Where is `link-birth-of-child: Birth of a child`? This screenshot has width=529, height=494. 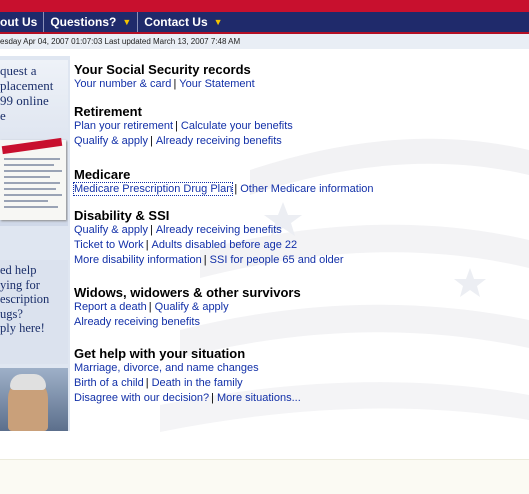 link-birth-of-child: Birth of a child is located at coordinates (109, 383).